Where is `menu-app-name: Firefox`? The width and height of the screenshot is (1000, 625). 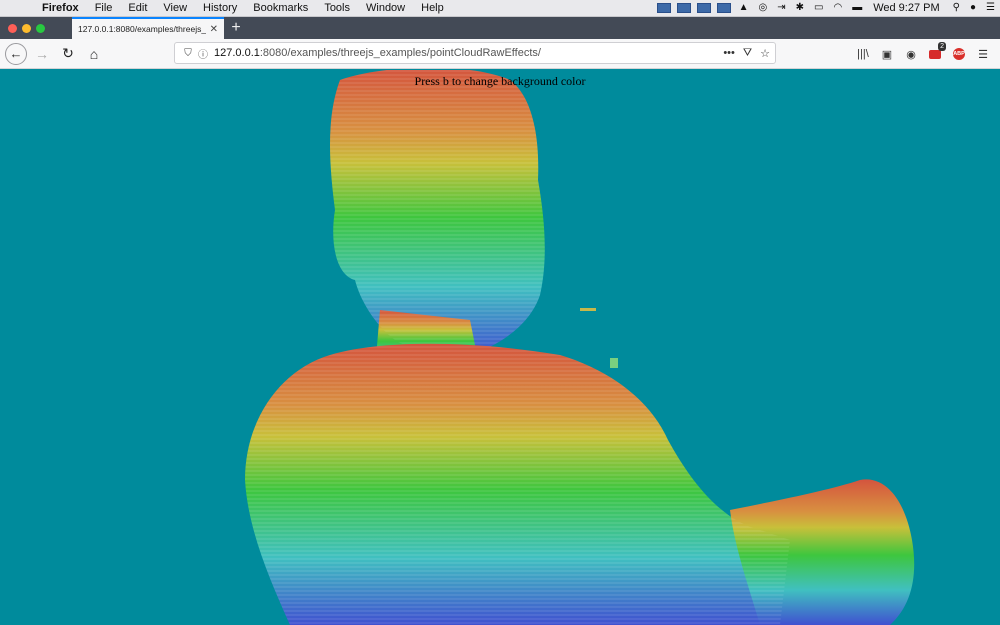 menu-app-name: Firefox is located at coordinates (60, 8).